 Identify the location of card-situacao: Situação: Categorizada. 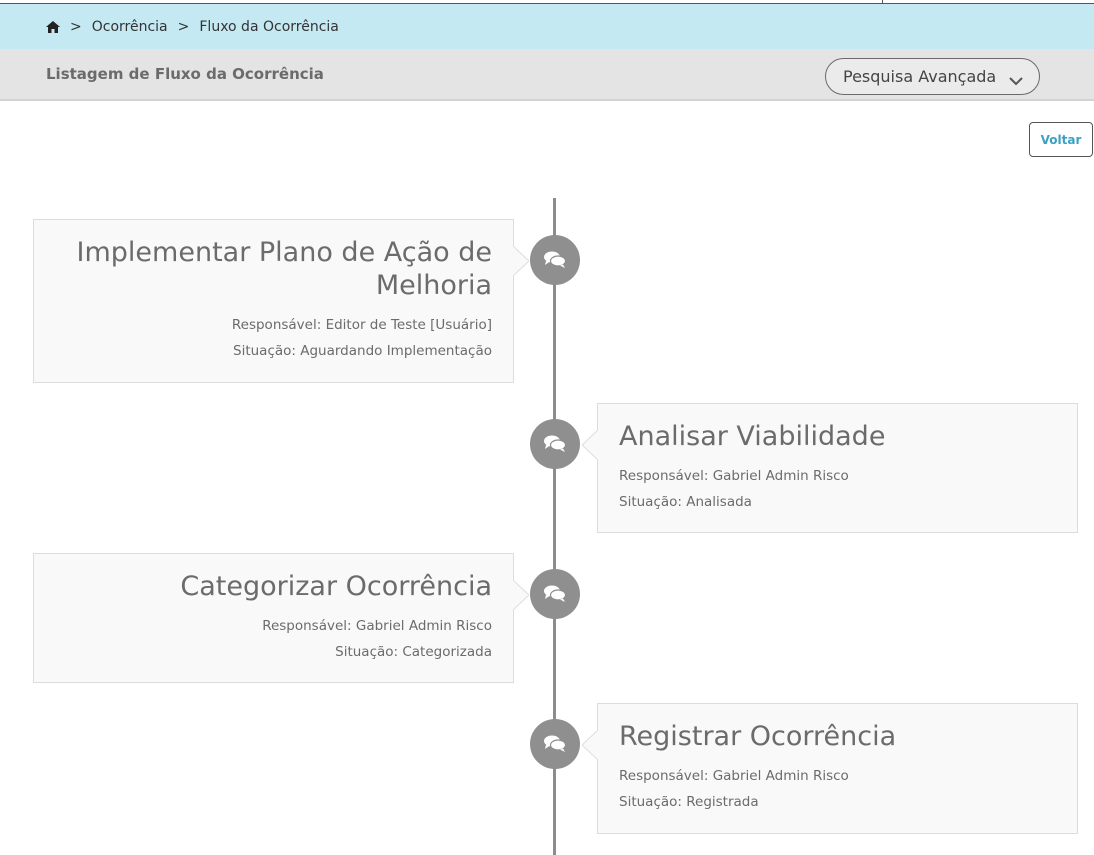
(413, 652).